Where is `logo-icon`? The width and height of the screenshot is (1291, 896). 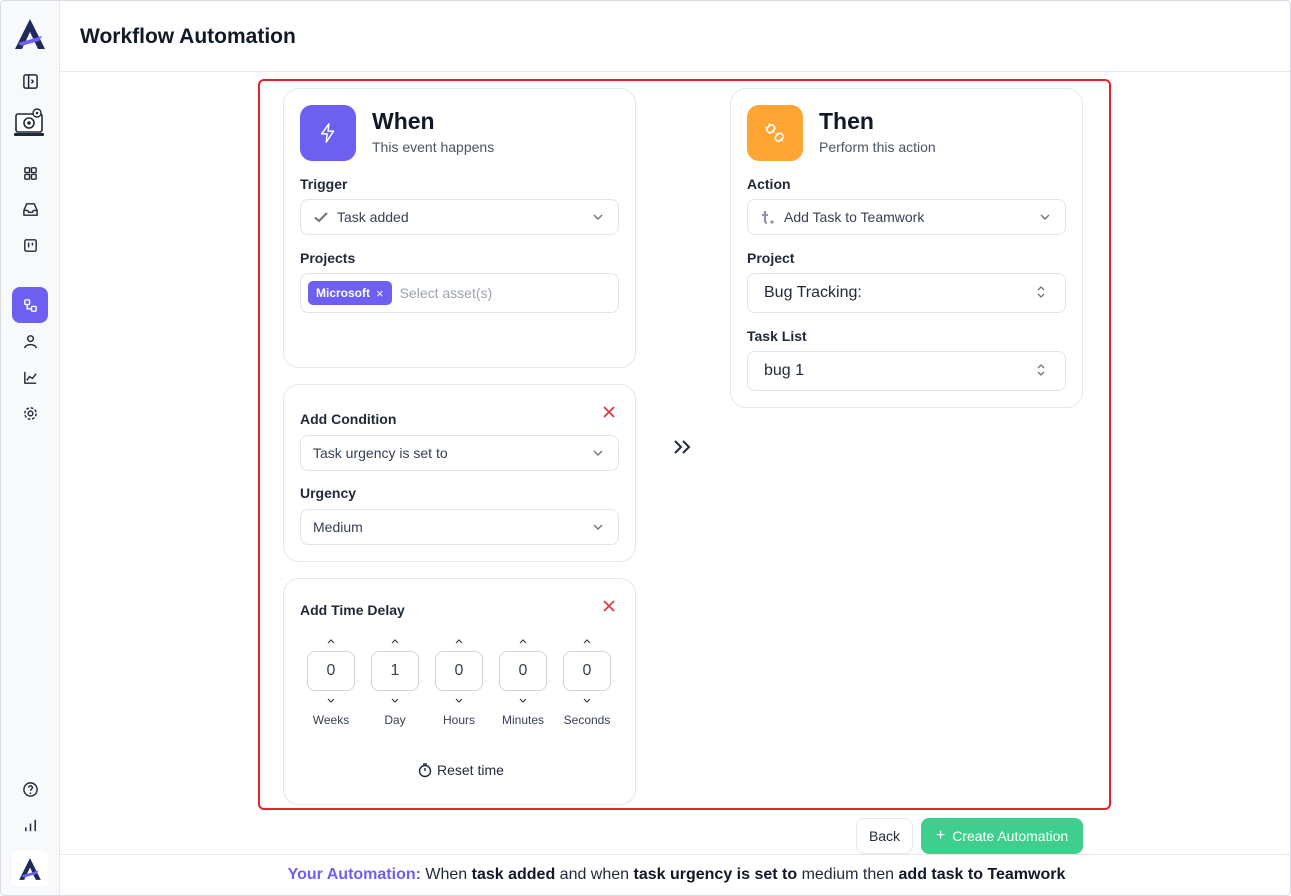 logo-icon is located at coordinates (30, 34).